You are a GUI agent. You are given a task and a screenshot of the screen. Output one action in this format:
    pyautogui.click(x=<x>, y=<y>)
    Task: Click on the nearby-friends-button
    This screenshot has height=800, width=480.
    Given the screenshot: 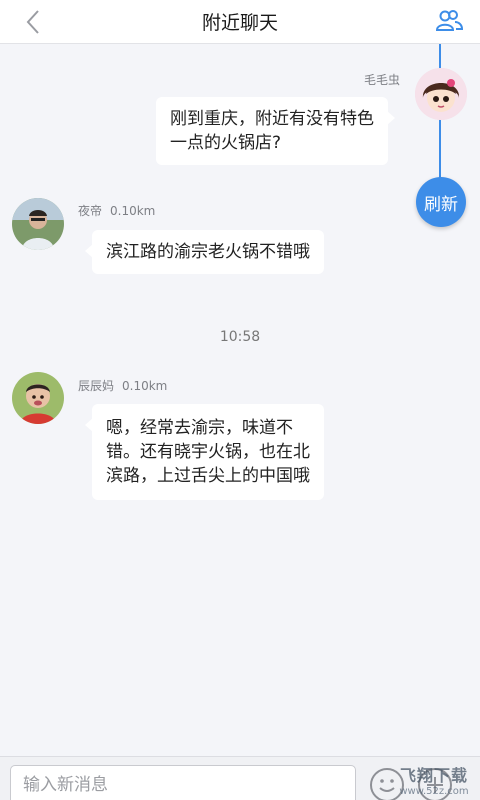 What is the action you would take?
    pyautogui.click(x=449, y=21)
    